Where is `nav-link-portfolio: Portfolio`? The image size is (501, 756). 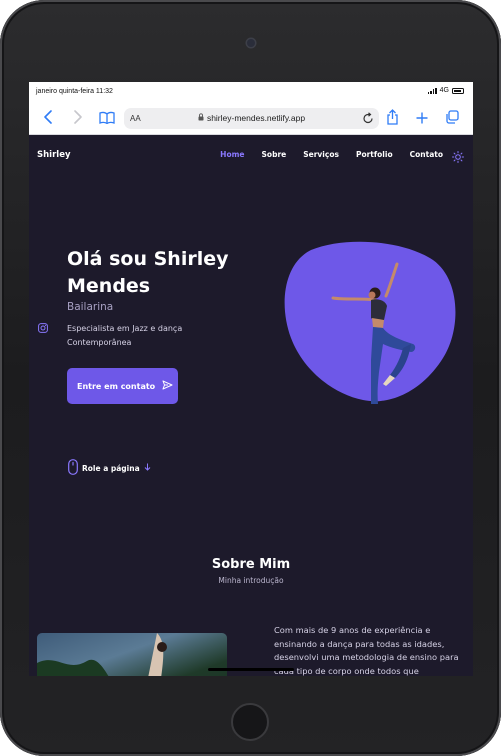
nav-link-portfolio: Portfolio is located at coordinates (374, 154).